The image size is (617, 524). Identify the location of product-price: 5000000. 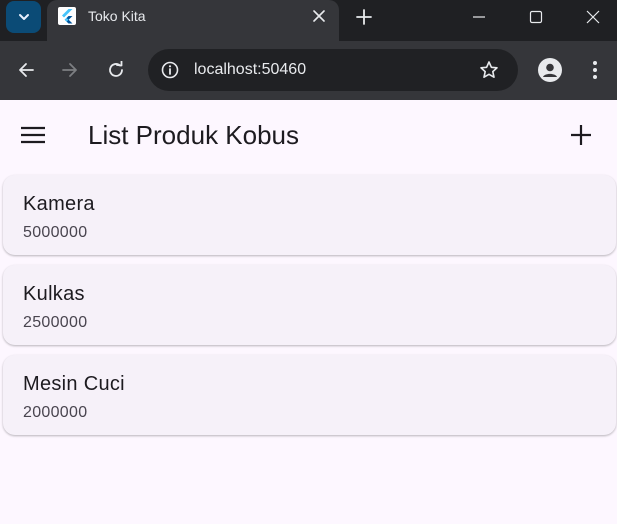
(55, 232).